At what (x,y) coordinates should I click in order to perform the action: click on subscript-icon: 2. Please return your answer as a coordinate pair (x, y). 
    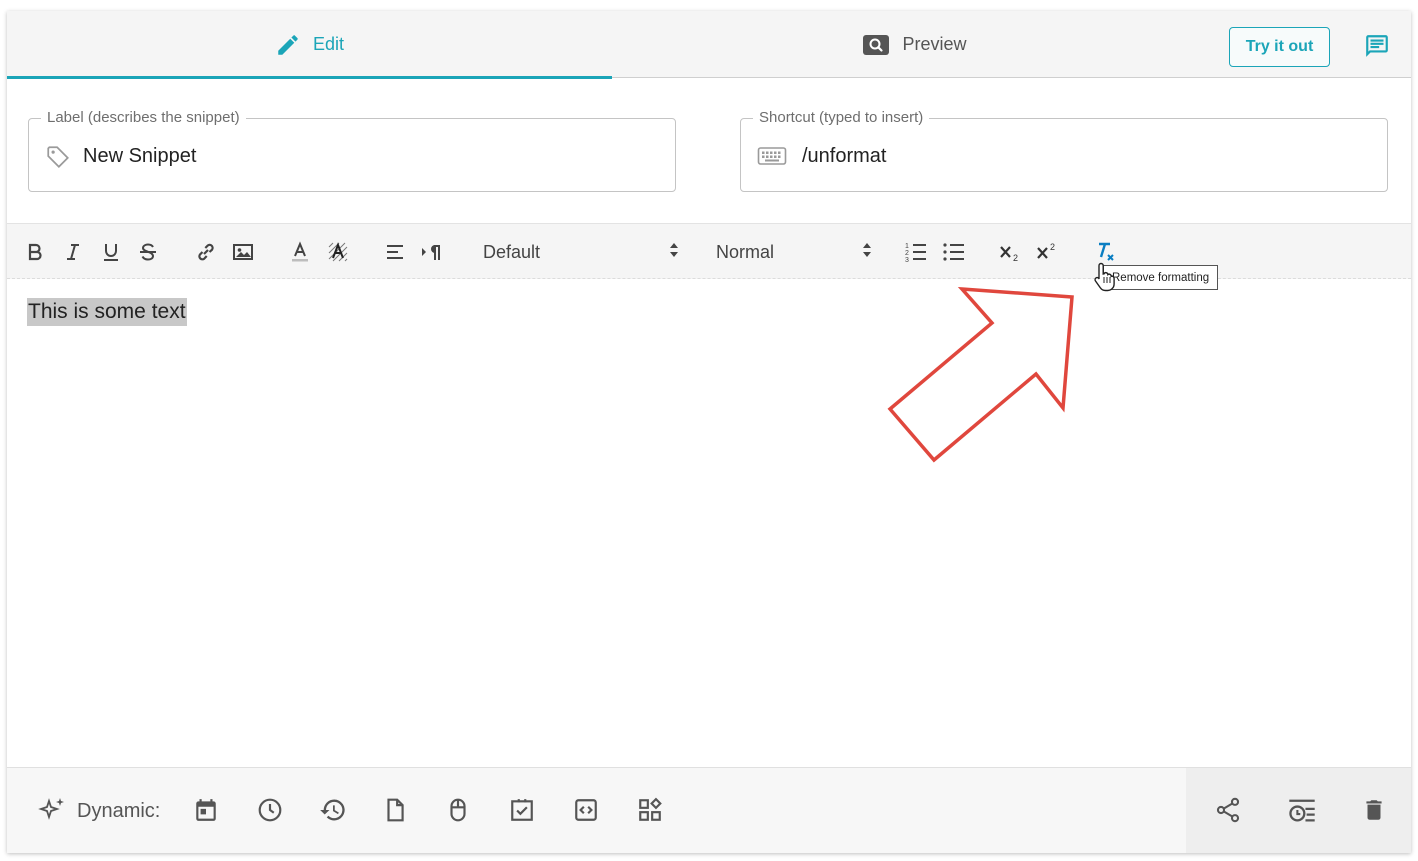
    Looking at the image, I should click on (1011, 252).